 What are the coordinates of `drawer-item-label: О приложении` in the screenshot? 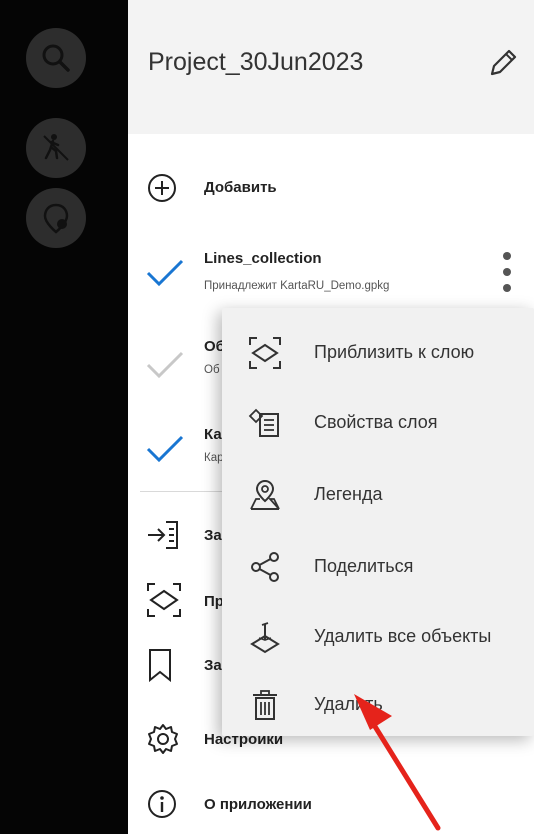 It's located at (258, 804).